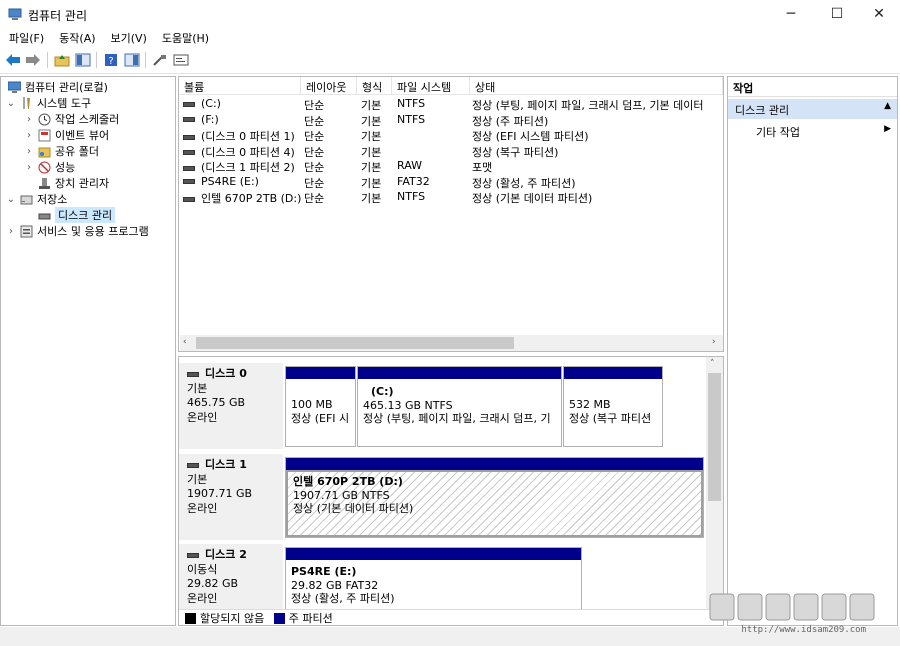 Image resolution: width=900 pixels, height=646 pixels. I want to click on tree-label: 서비스 및 응용 프로그램, so click(93, 231).